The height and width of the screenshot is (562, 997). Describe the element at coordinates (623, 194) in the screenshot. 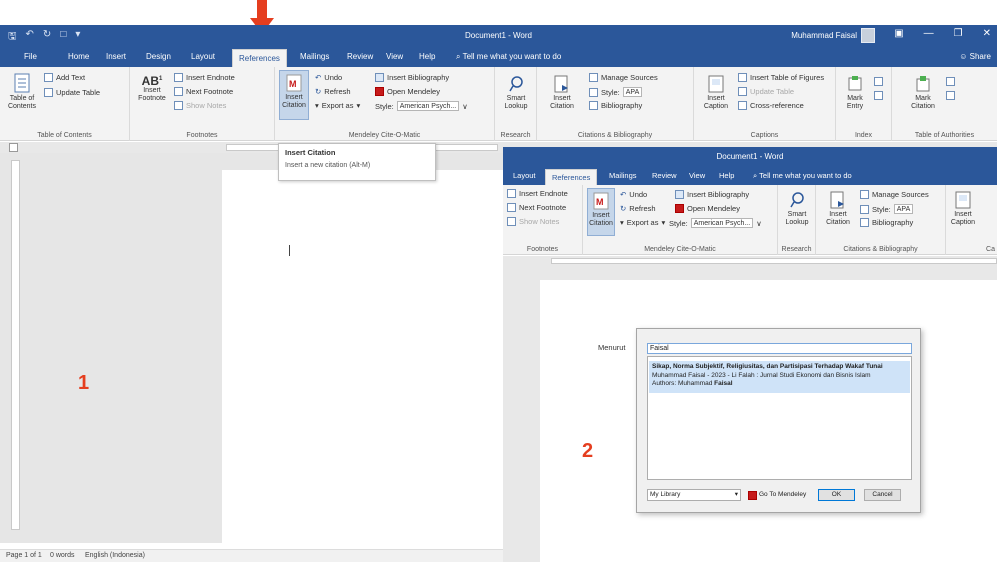

I see `undo-icon: ↶` at that location.